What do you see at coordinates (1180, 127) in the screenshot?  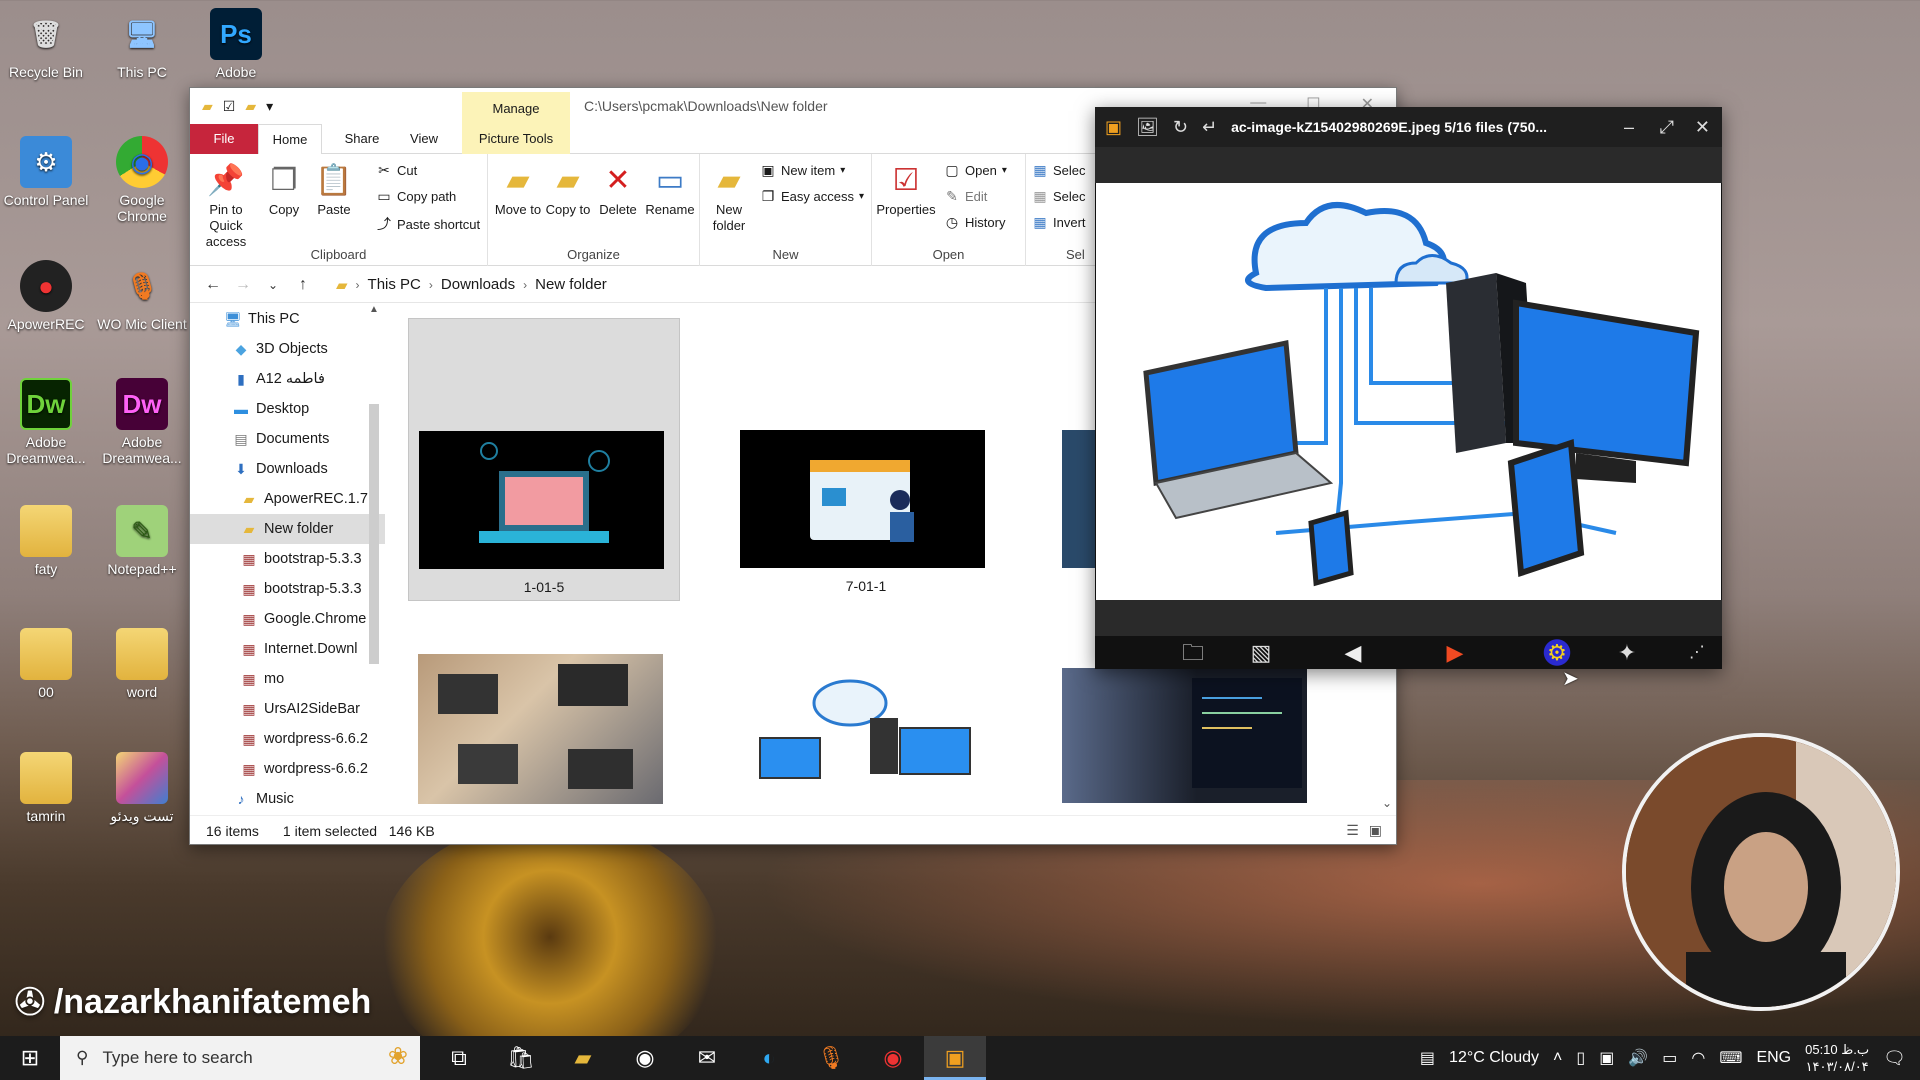 I see `rotate-icon: ↻` at bounding box center [1180, 127].